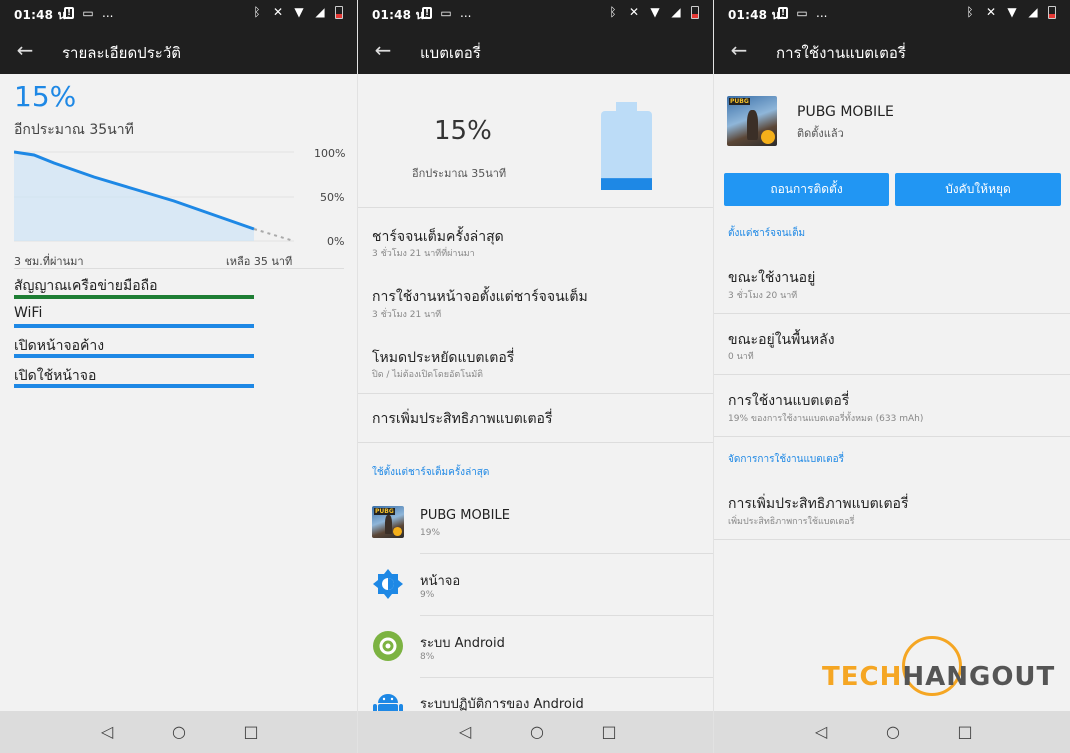 This screenshot has height=753, width=1070. Describe the element at coordinates (428, 375) in the screenshot. I see `item-subtitle: ปิด / ไม่ต้องเปิดโดยอัตโนมัติ` at that location.